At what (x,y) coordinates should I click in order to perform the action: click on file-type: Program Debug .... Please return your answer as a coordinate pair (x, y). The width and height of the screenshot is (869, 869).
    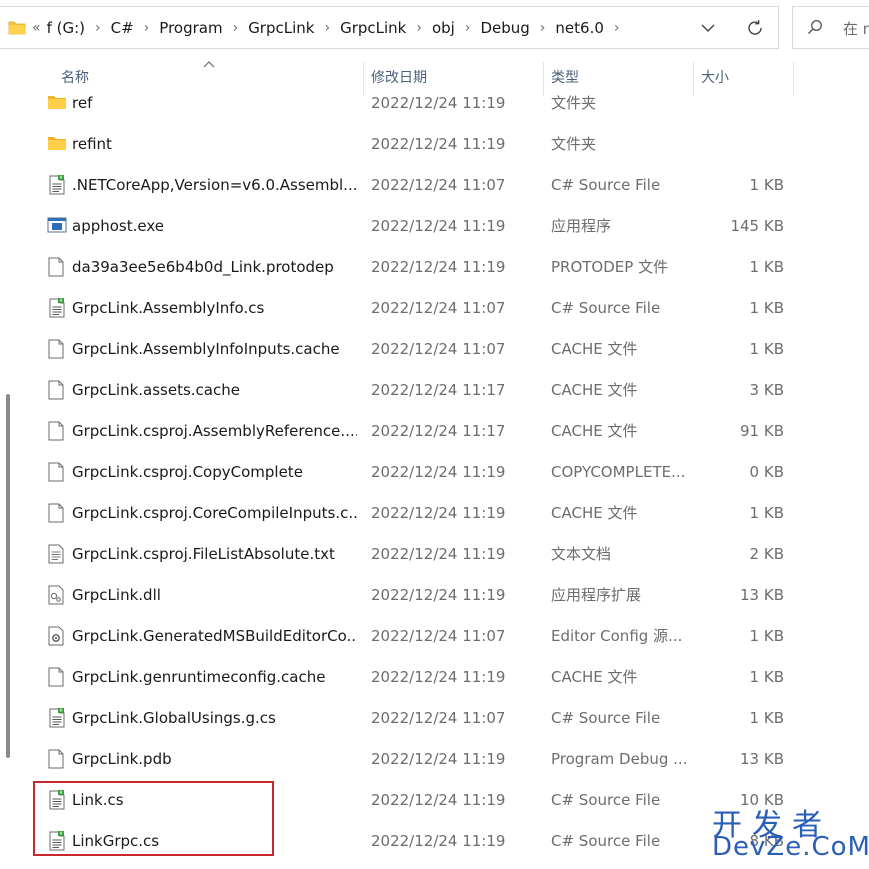
    Looking at the image, I should click on (618, 758).